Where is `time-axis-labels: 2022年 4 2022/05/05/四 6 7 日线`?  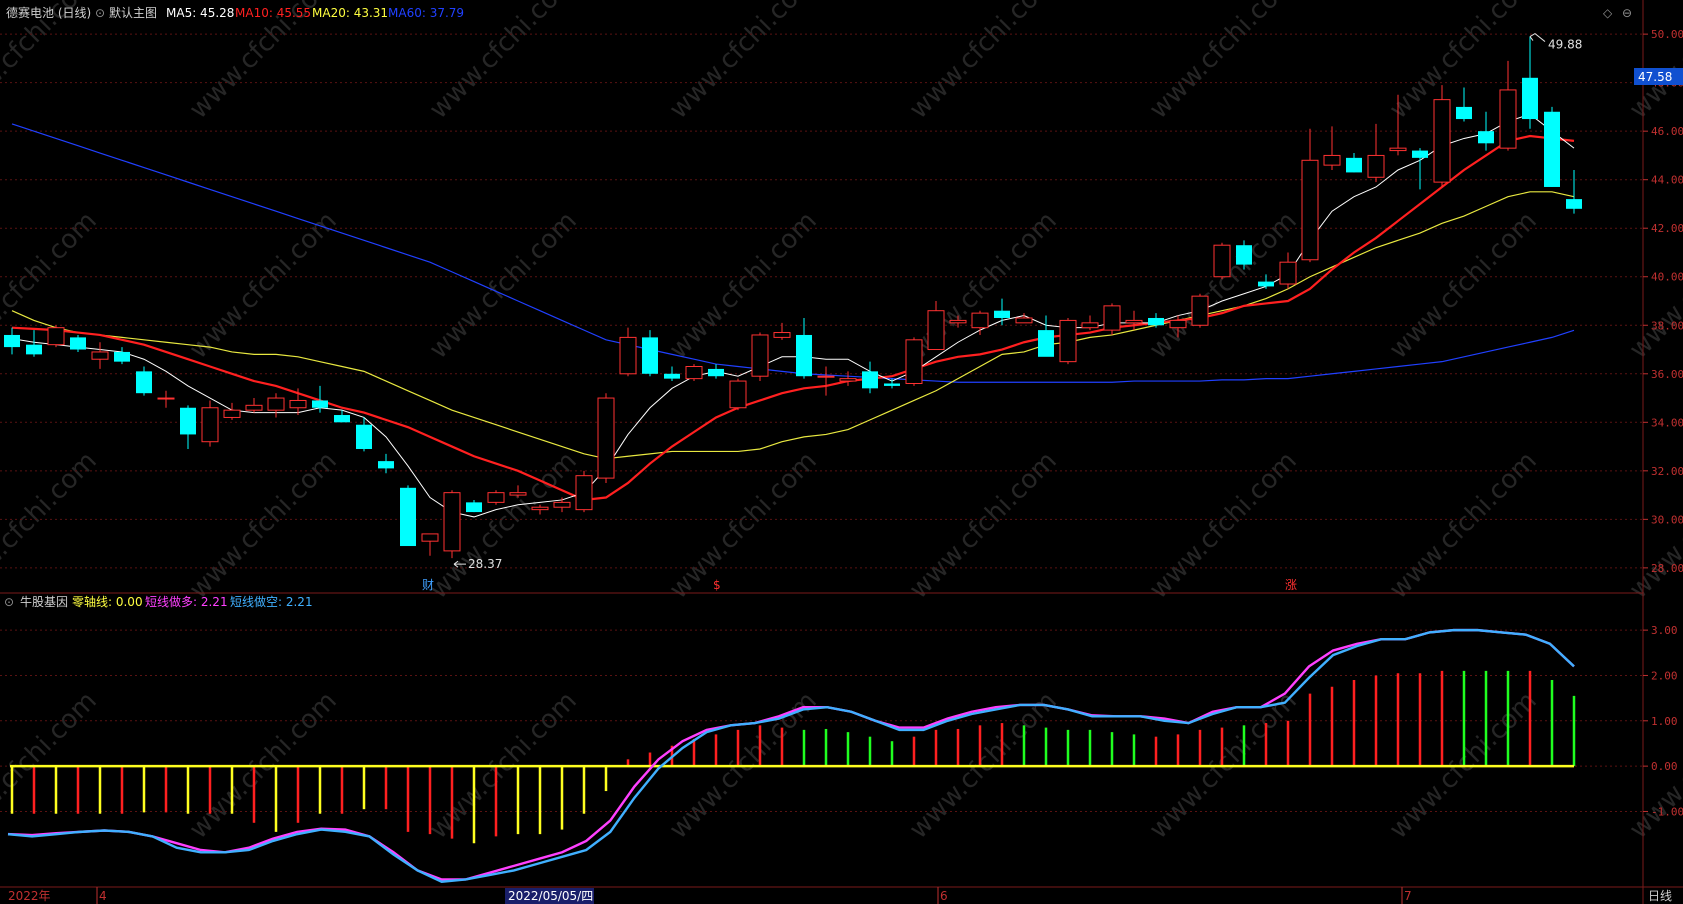
time-axis-labels: 2022年 4 2022/05/05/四 6 7 日线 is located at coordinates (840, 895).